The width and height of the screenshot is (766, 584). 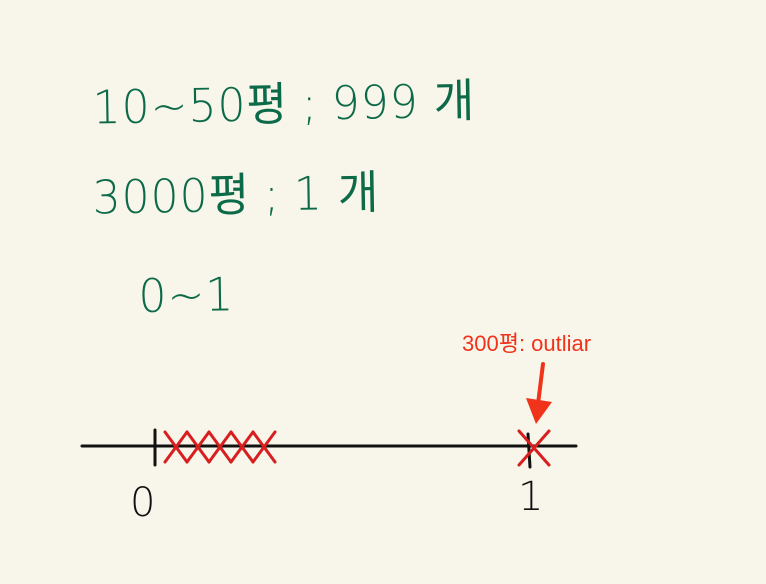 I want to click on down-arrow-icon, so click(x=539, y=393).